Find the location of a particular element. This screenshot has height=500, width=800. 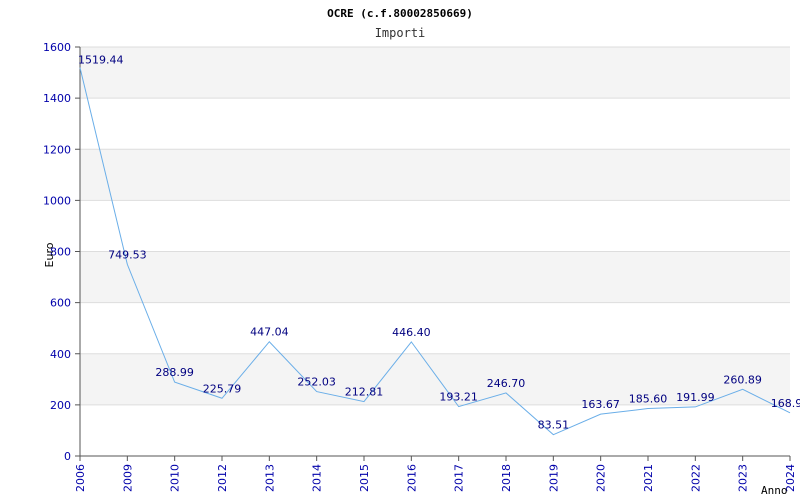

x-tick-label-2009: 2009 is located at coordinates (127, 478).